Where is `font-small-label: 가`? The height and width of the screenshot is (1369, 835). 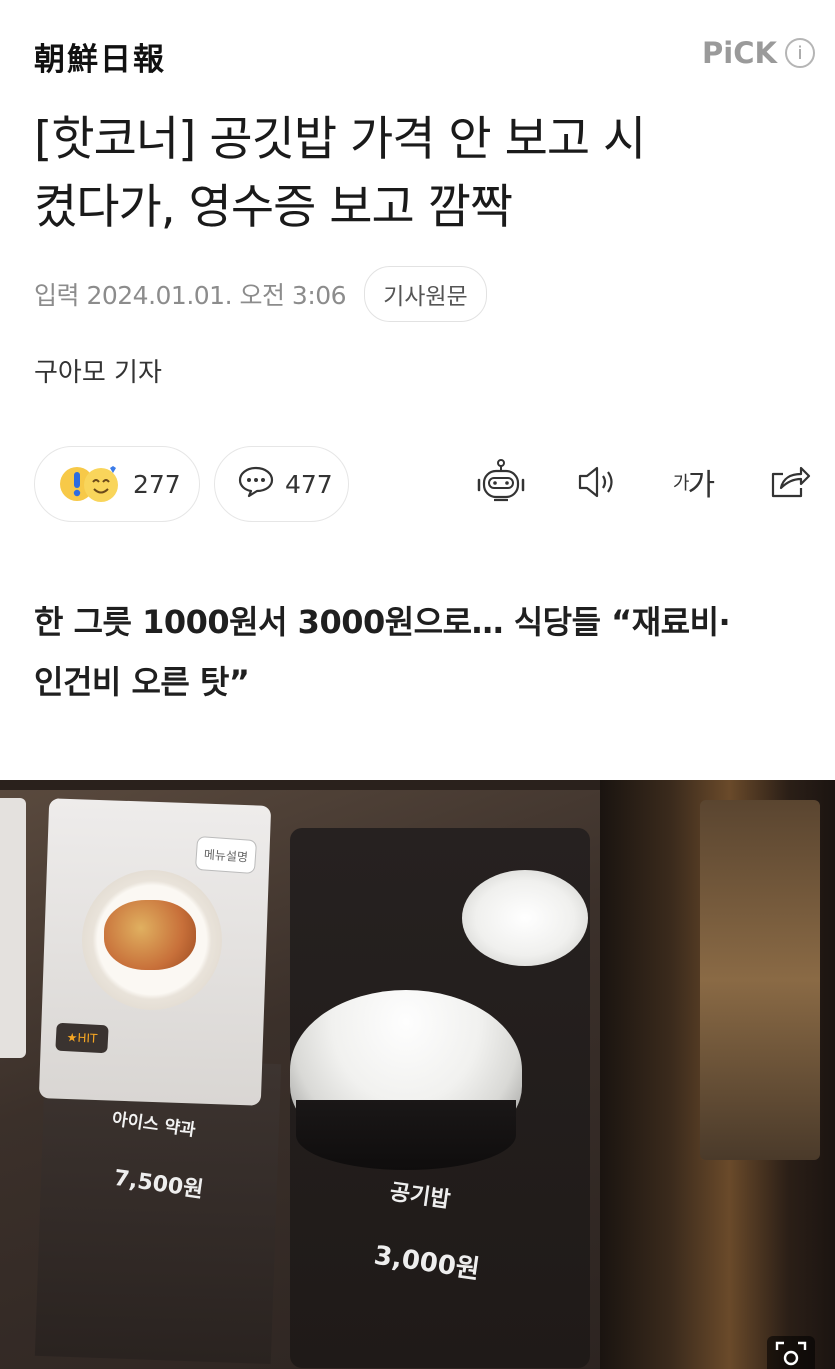 font-small-label: 가 is located at coordinates (681, 483).